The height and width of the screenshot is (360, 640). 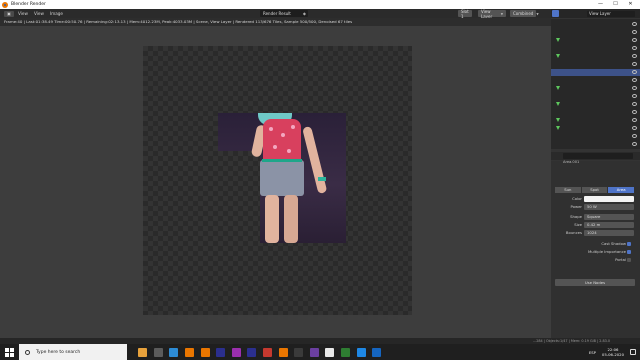 I want to click on view-layer-field: View Layer, so click(x=611, y=13).